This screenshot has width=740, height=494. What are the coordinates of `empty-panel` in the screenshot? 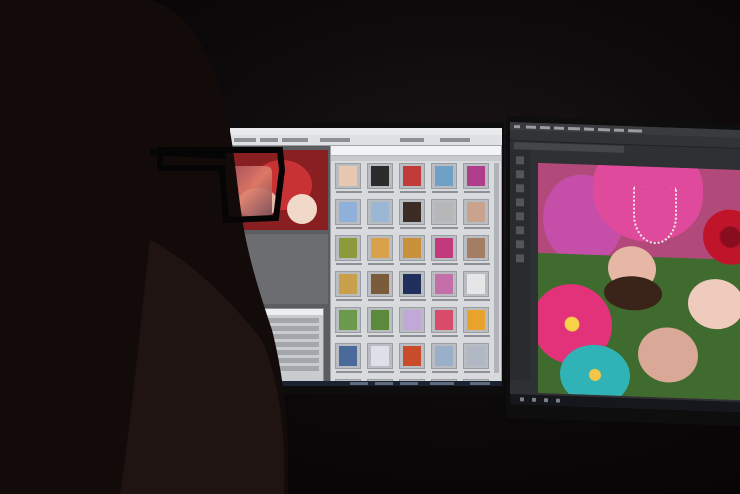 It's located at (280, 269).